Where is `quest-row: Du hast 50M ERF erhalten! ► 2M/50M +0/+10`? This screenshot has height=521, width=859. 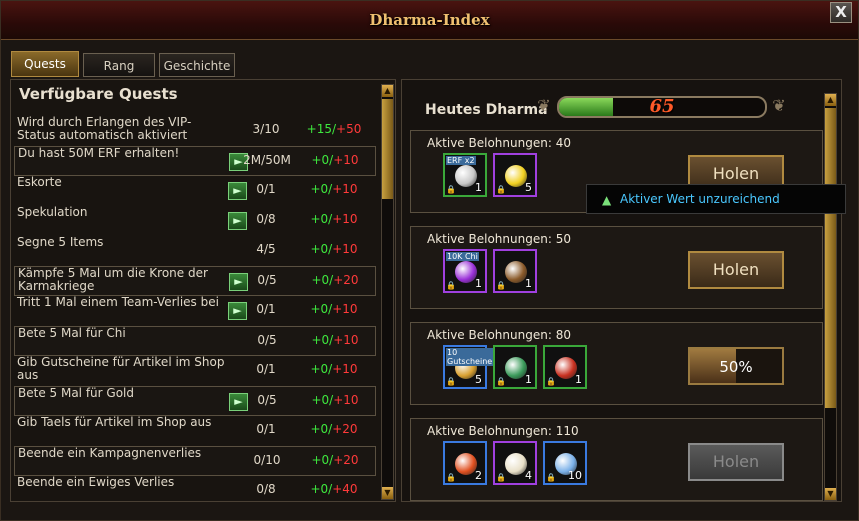 quest-row: Du hast 50M ERF erhalten! ► 2M/50M +0/+10 is located at coordinates (195, 161).